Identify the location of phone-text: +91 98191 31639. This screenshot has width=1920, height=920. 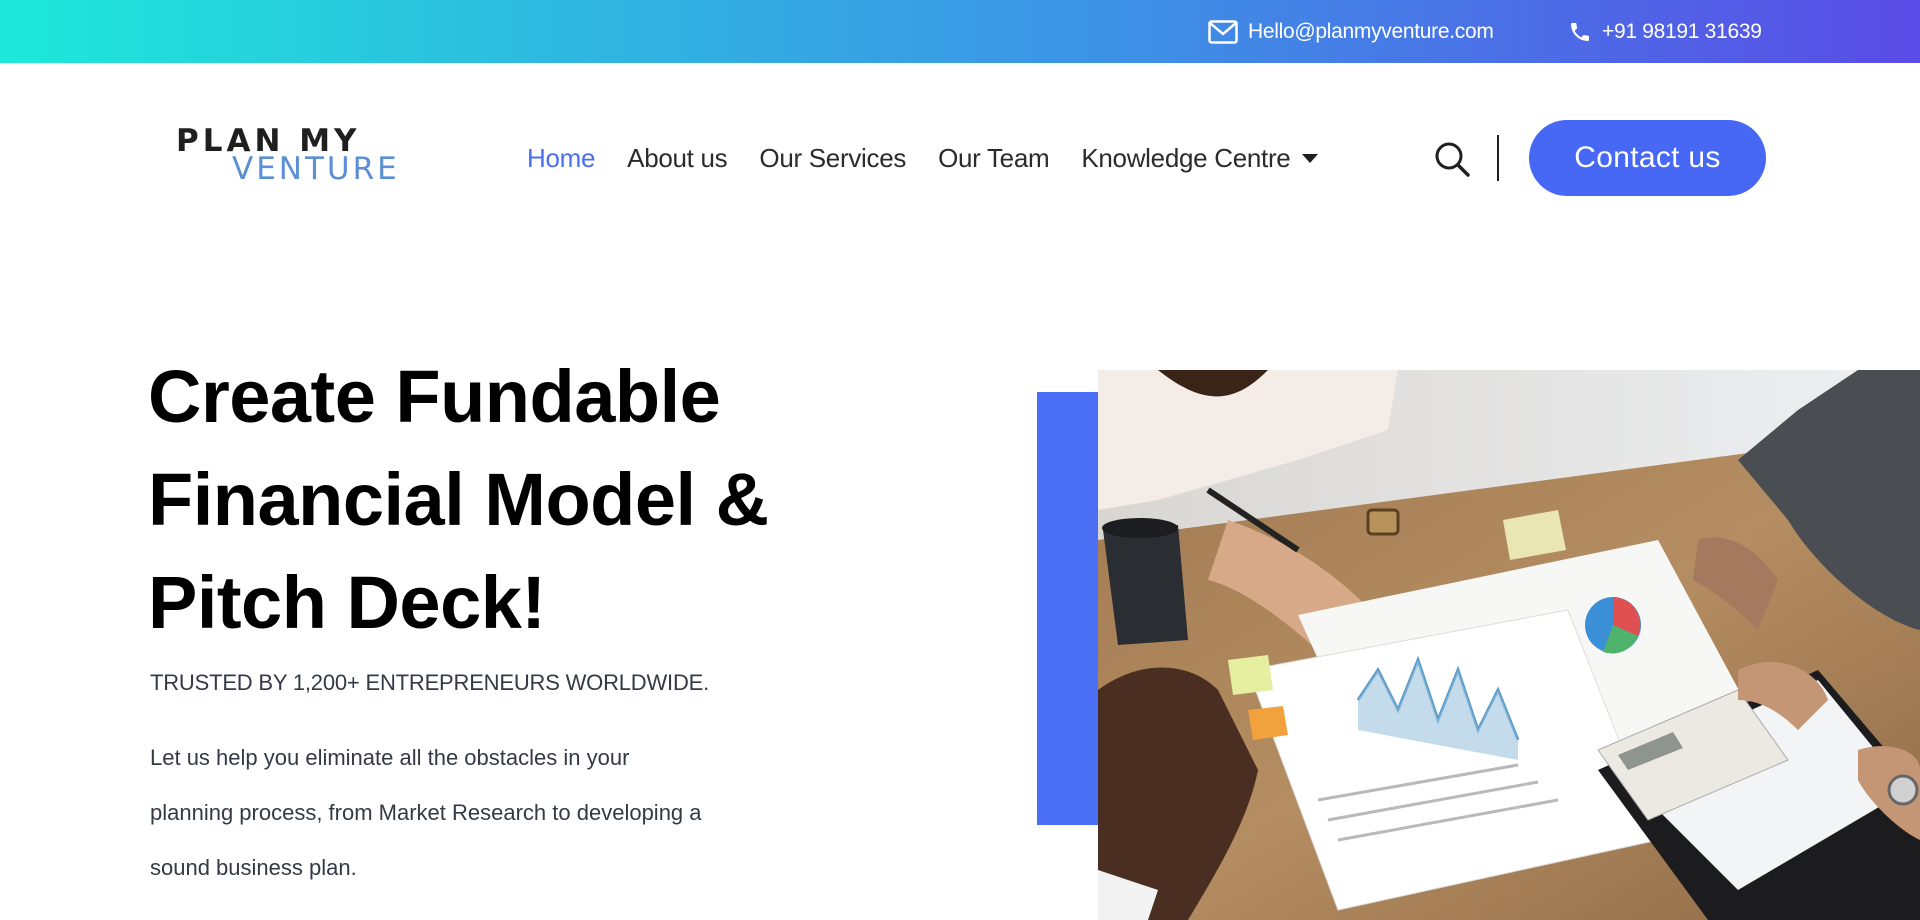
(1682, 31).